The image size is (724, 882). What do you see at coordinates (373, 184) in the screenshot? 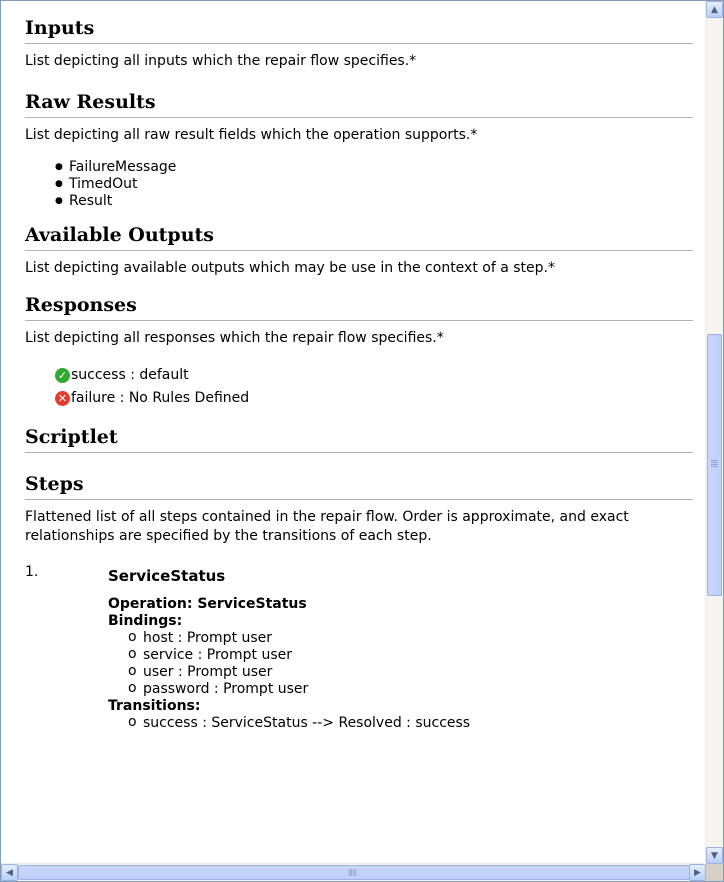
I see `list-item: TimedOut` at bounding box center [373, 184].